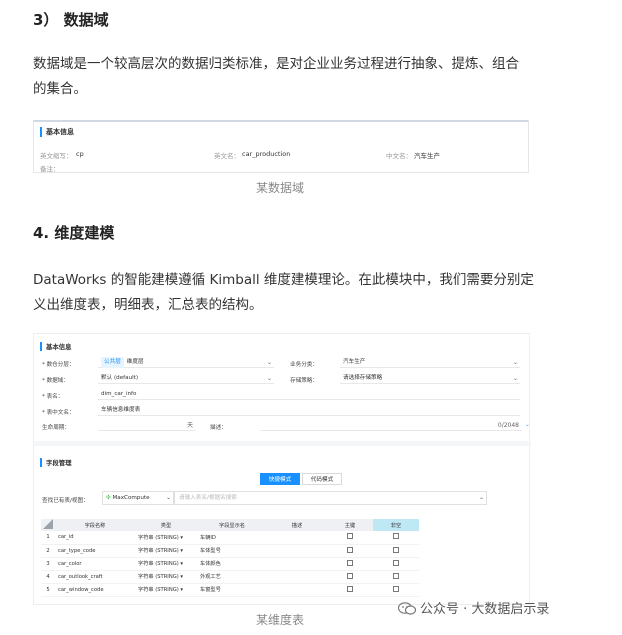 Image resolution: width=622 pixels, height=635 pixels. Describe the element at coordinates (148, 305) in the screenshot. I see `paragraph-line: 义出维度表，明细表，汇总表的结构。` at that location.